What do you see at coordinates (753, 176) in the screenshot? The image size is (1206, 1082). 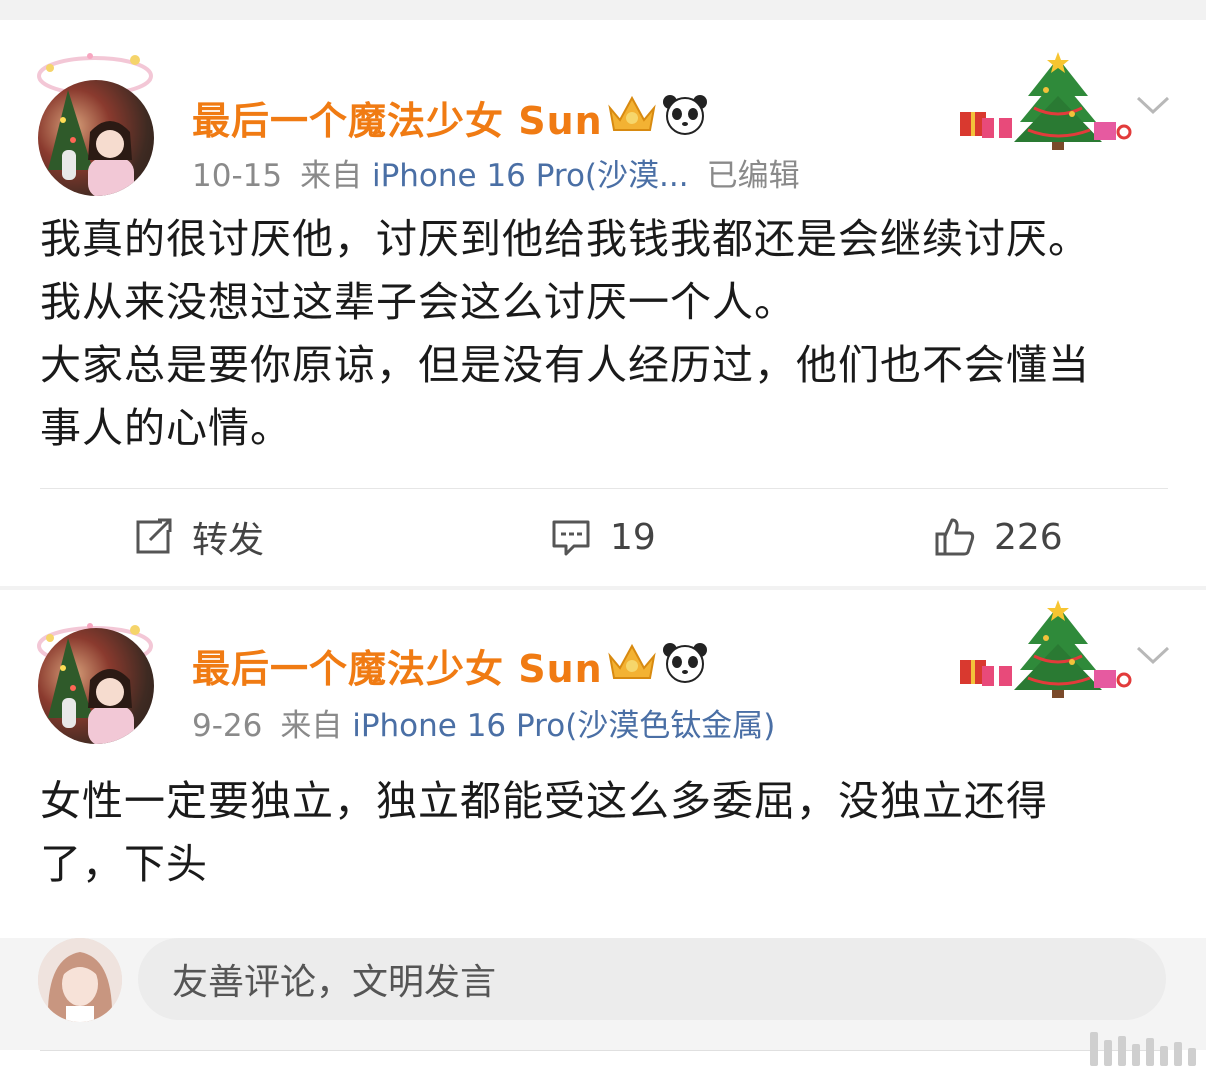 I see `edited-label: 已编辑` at bounding box center [753, 176].